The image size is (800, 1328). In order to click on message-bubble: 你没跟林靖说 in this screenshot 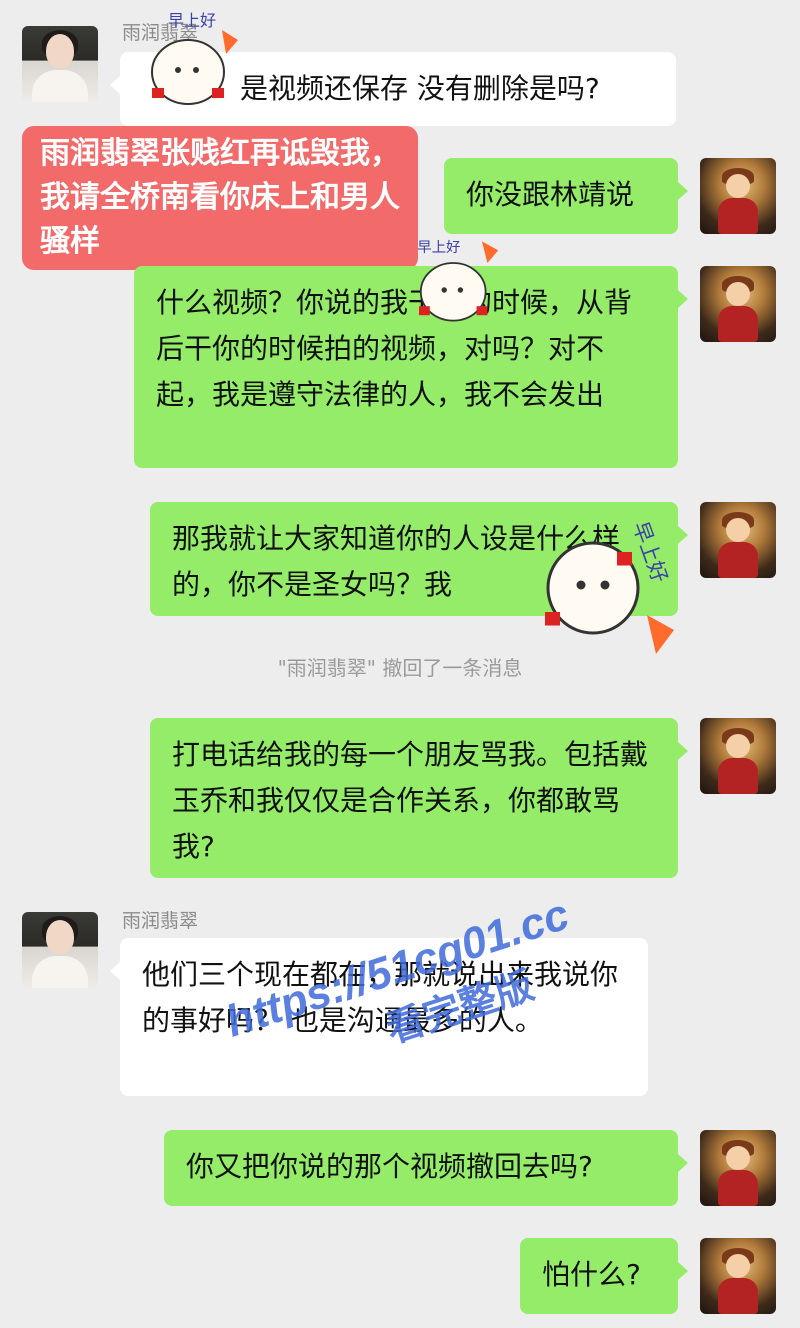, I will do `click(566, 196)`.